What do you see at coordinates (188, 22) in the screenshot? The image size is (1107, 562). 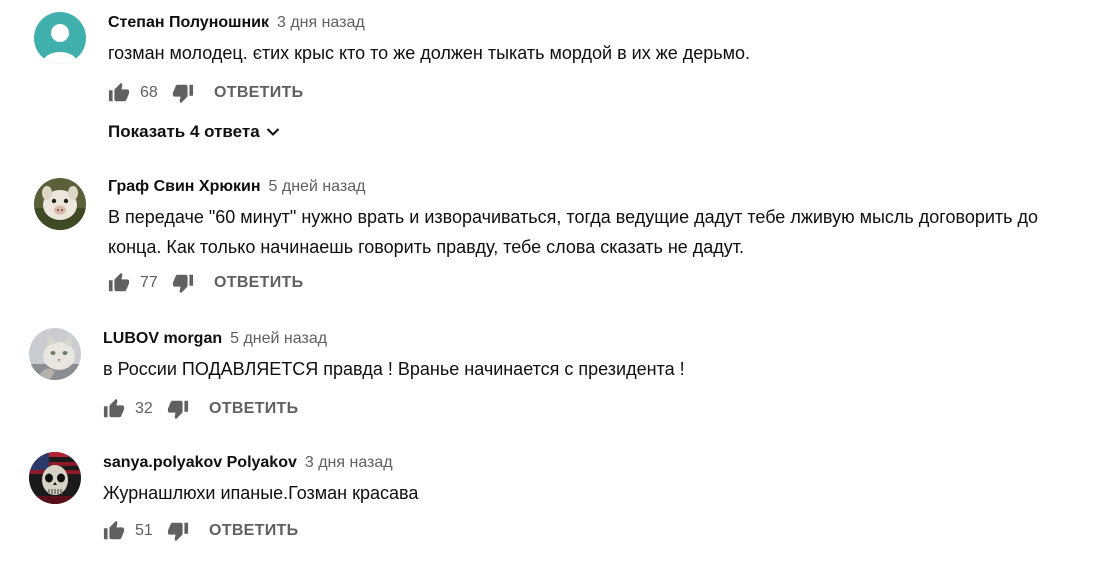 I see `comment-author: Степан Полуношник` at bounding box center [188, 22].